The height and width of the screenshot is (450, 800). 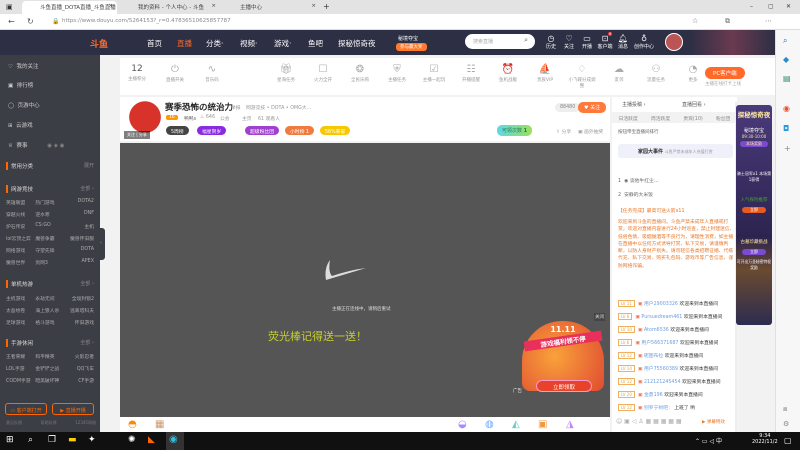 I want to click on screenshot-icon: ⧈, so click(x=785, y=409).